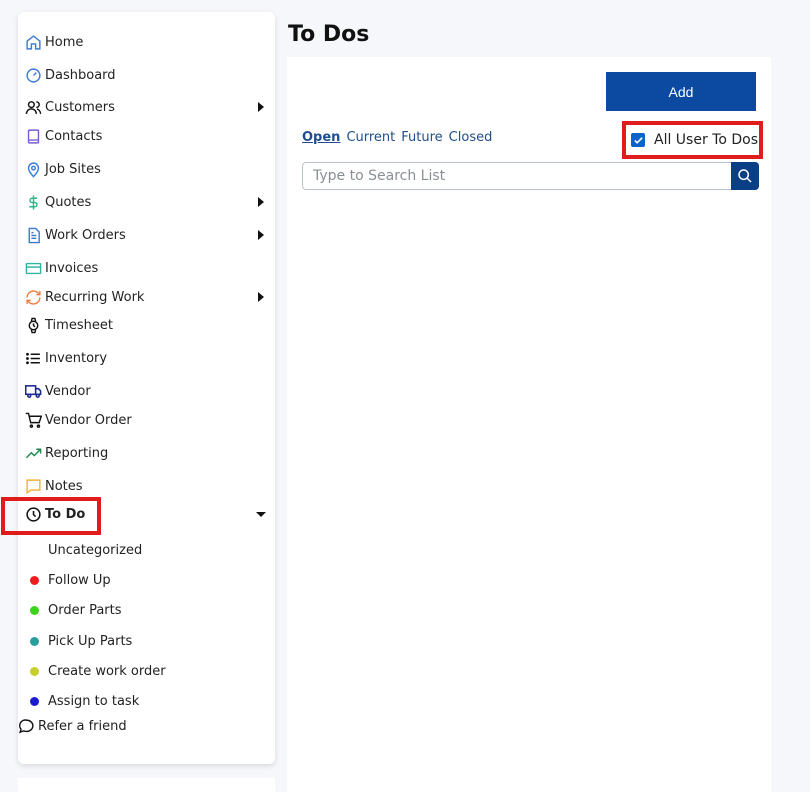  What do you see at coordinates (95, 550) in the screenshot?
I see `todo-category-label: Uncategorized` at bounding box center [95, 550].